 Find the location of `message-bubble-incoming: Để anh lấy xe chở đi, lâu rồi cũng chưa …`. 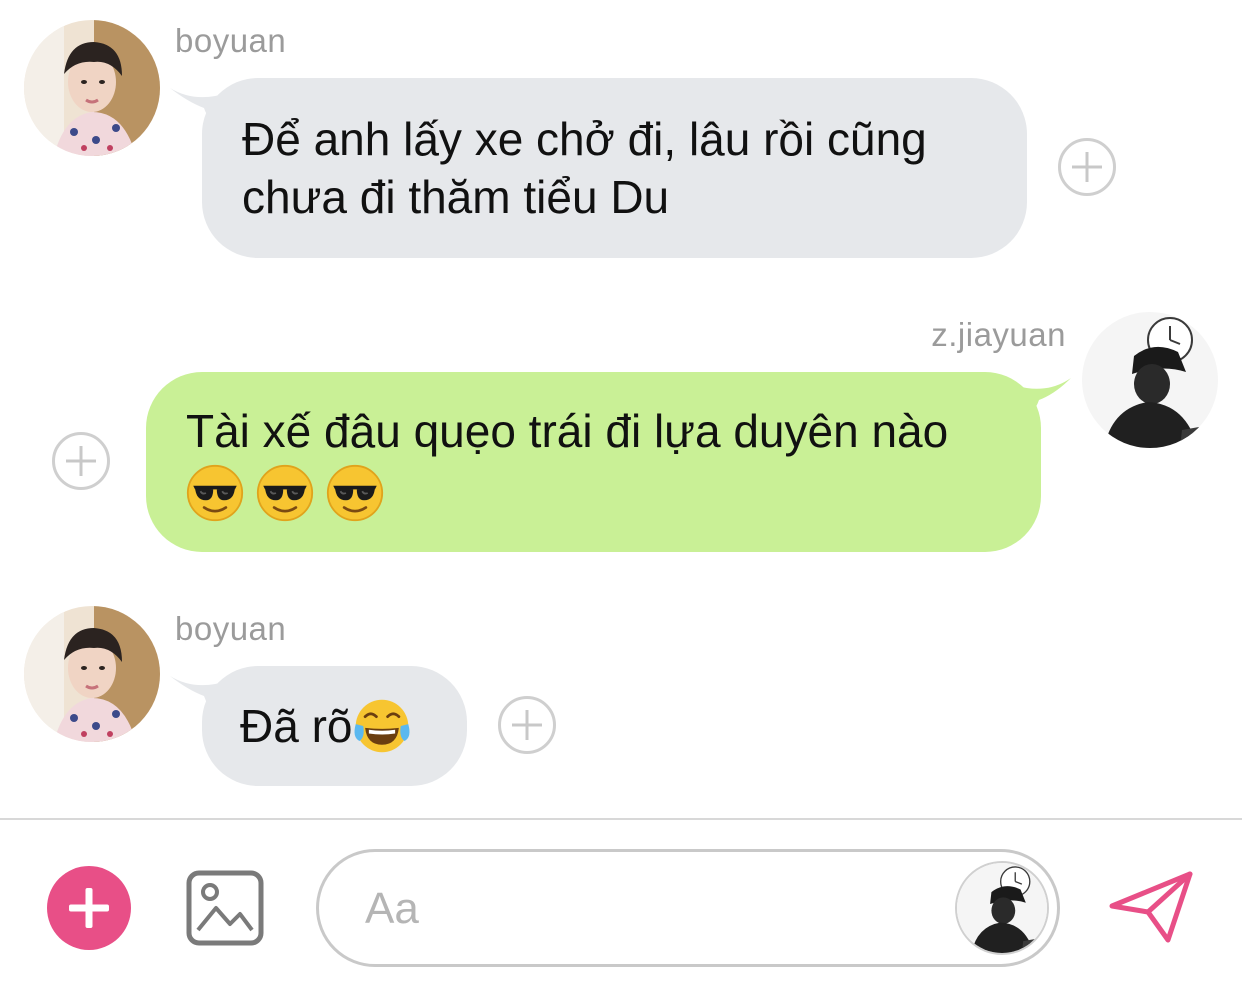

message-bubble-incoming: Để anh lấy xe chở đi, lâu rồi cũng chưa … is located at coordinates (598, 168).